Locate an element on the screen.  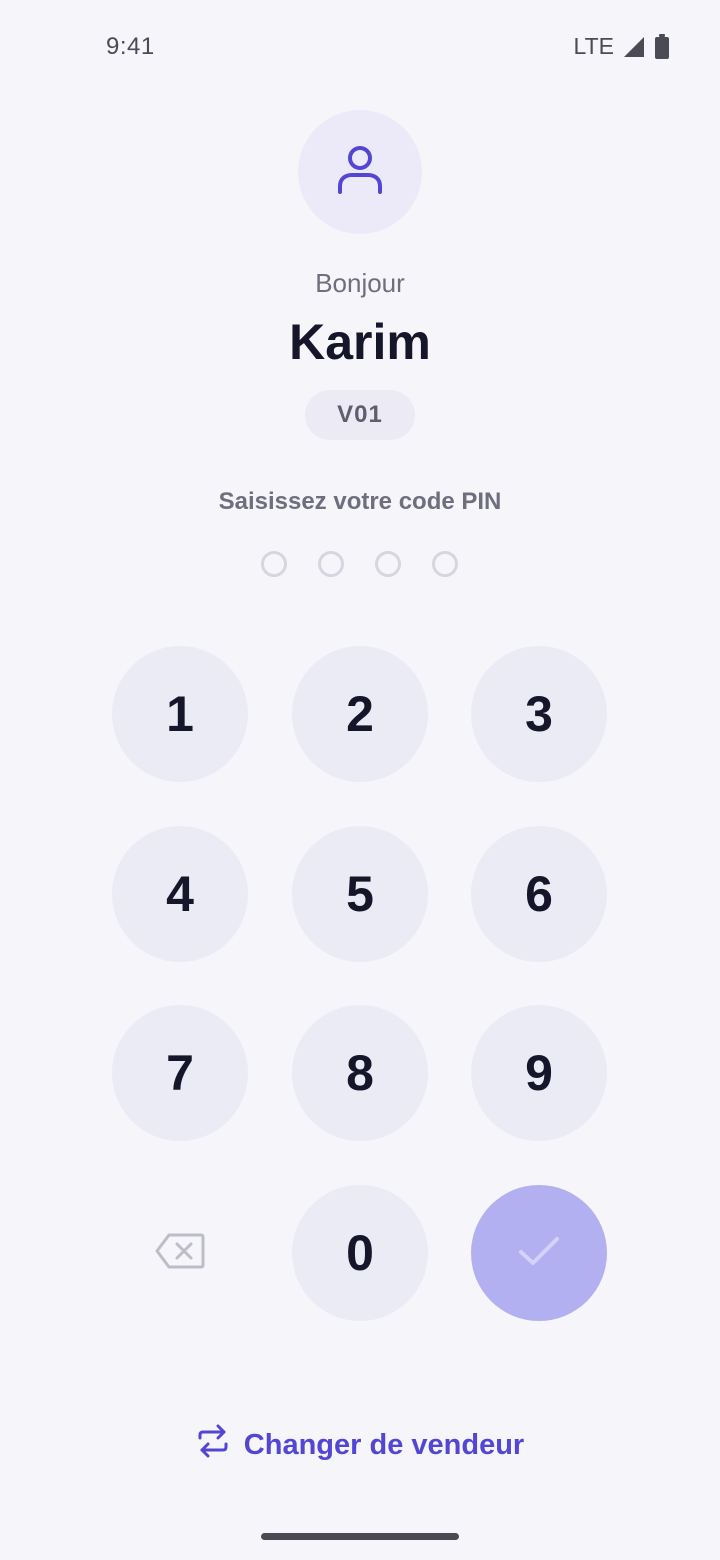
key-0: 0 is located at coordinates (360, 1253).